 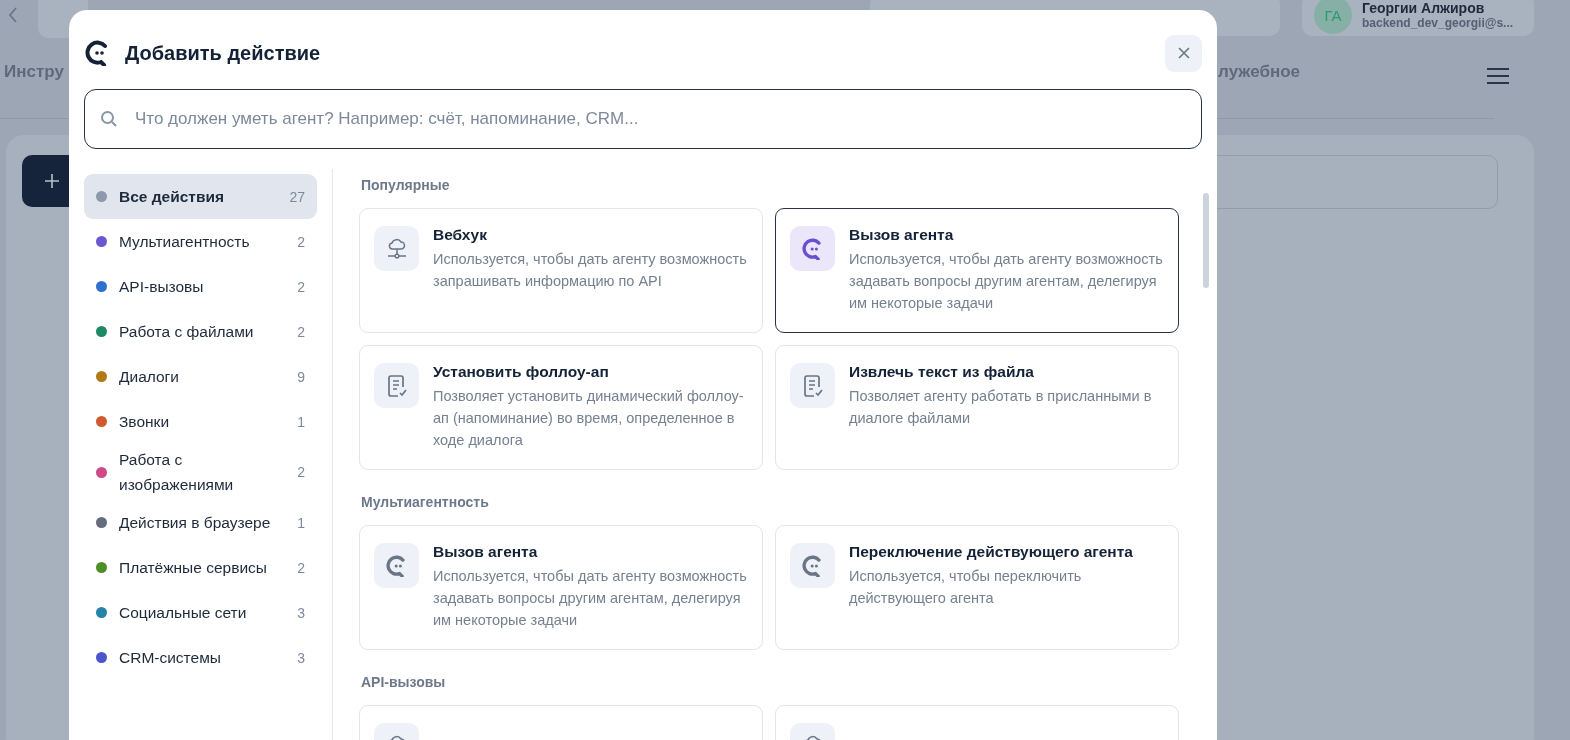 What do you see at coordinates (404, 682) in the screenshot?
I see `section-title: API-вызовы` at bounding box center [404, 682].